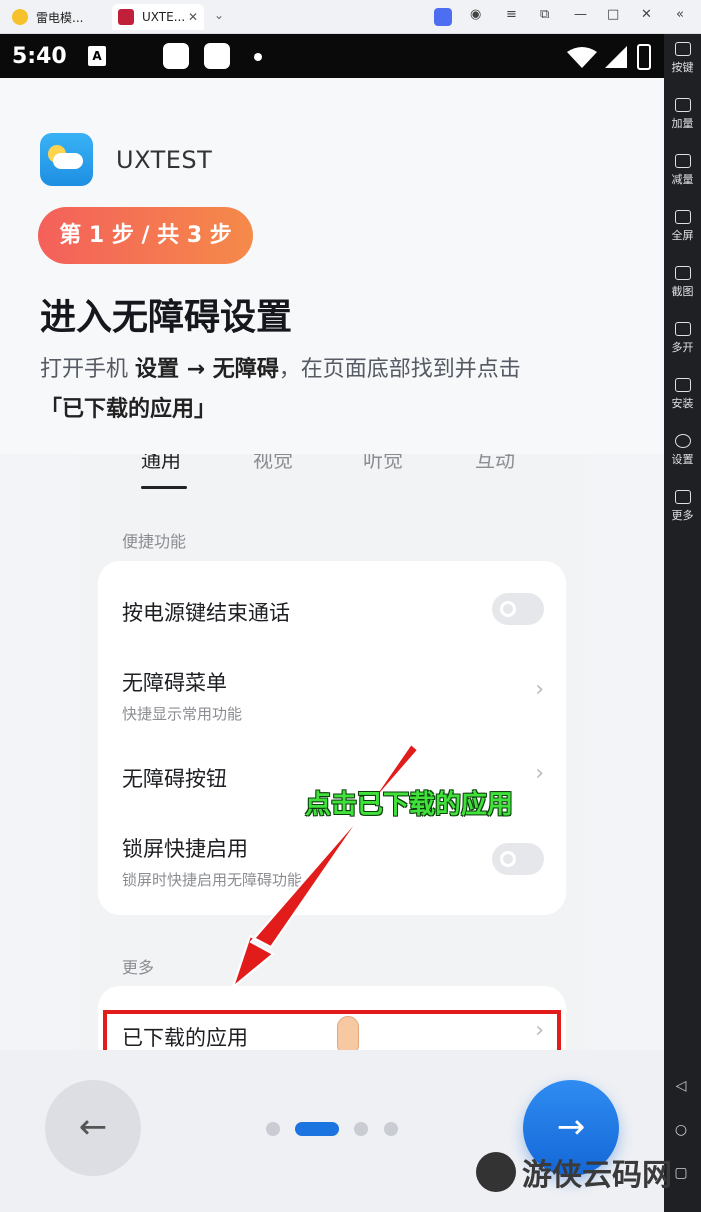  I want to click on signal-icon, so click(616, 57).